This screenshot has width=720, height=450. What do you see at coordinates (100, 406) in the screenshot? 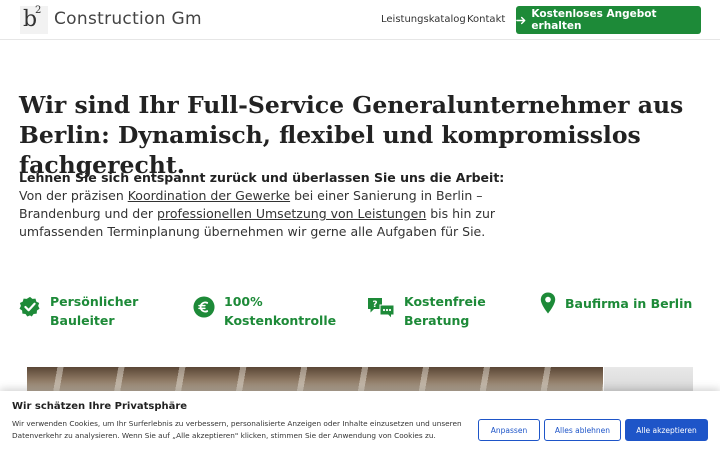
I see `cookie-title: Wir schätzen Ihre Privatsphäre` at bounding box center [100, 406].